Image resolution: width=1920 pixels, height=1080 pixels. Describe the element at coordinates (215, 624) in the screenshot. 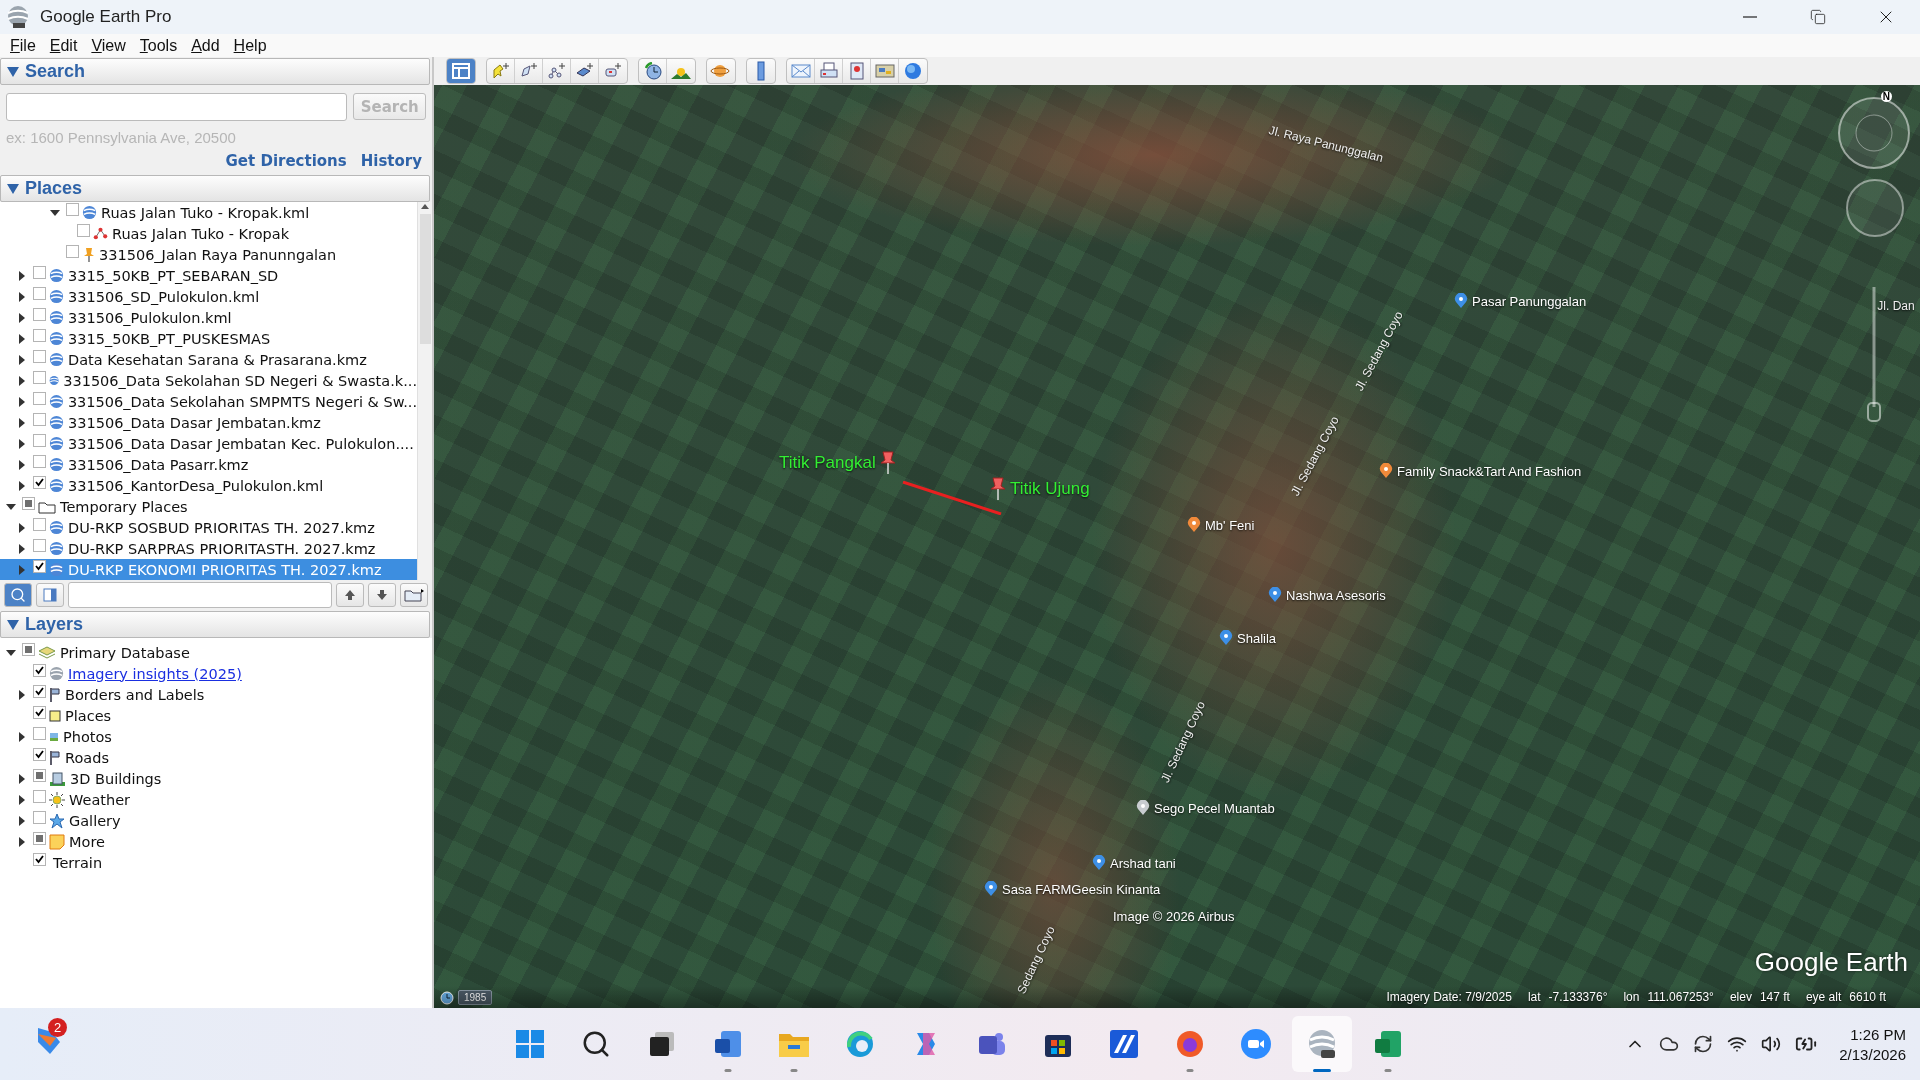

I see `layers-panel-header: Layers` at that location.